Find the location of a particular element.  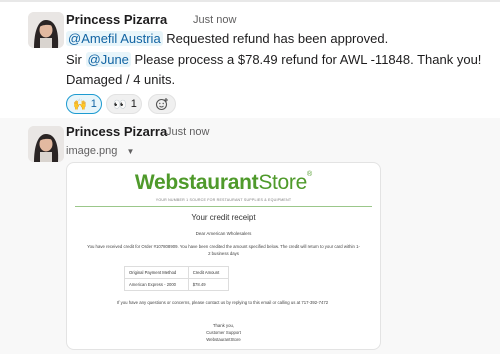

registered-mark: ® is located at coordinates (310, 174).